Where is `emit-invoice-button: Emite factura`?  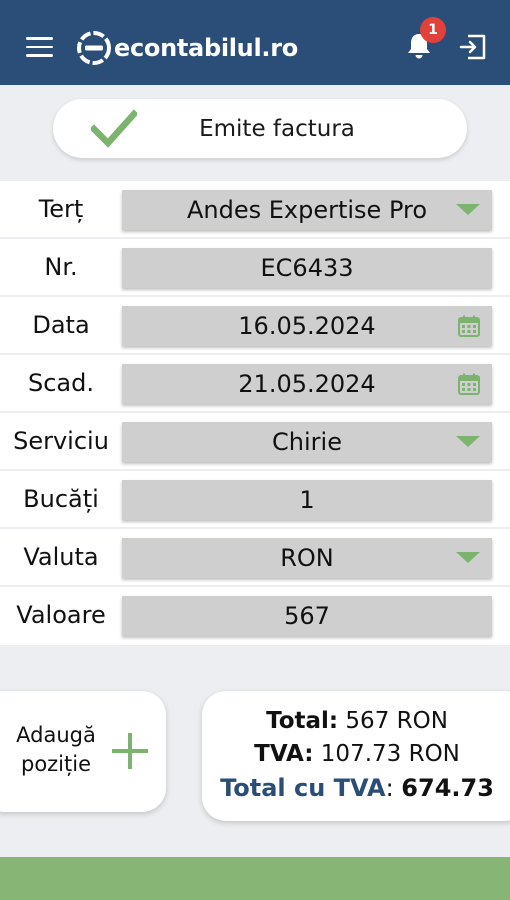
emit-invoice-button: Emite factura is located at coordinates (260, 128).